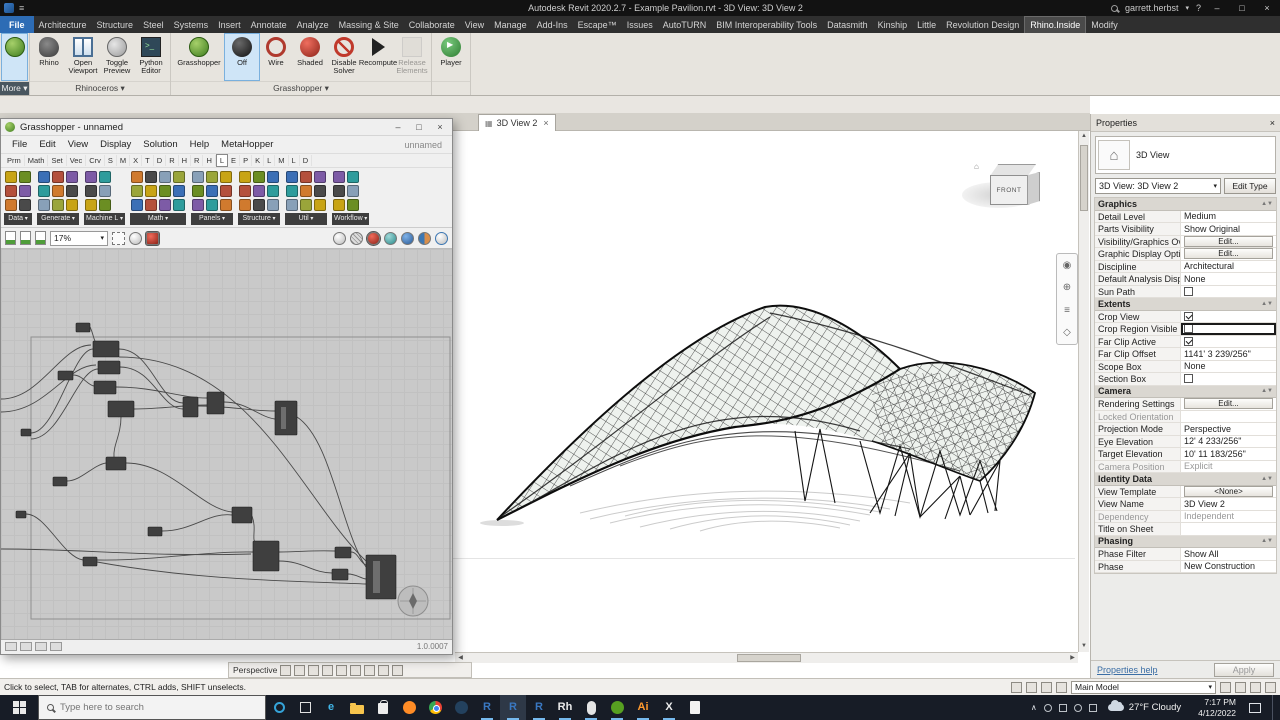 This screenshot has height=720, width=1280. I want to click on property-value: Show All, so click(1228, 554).